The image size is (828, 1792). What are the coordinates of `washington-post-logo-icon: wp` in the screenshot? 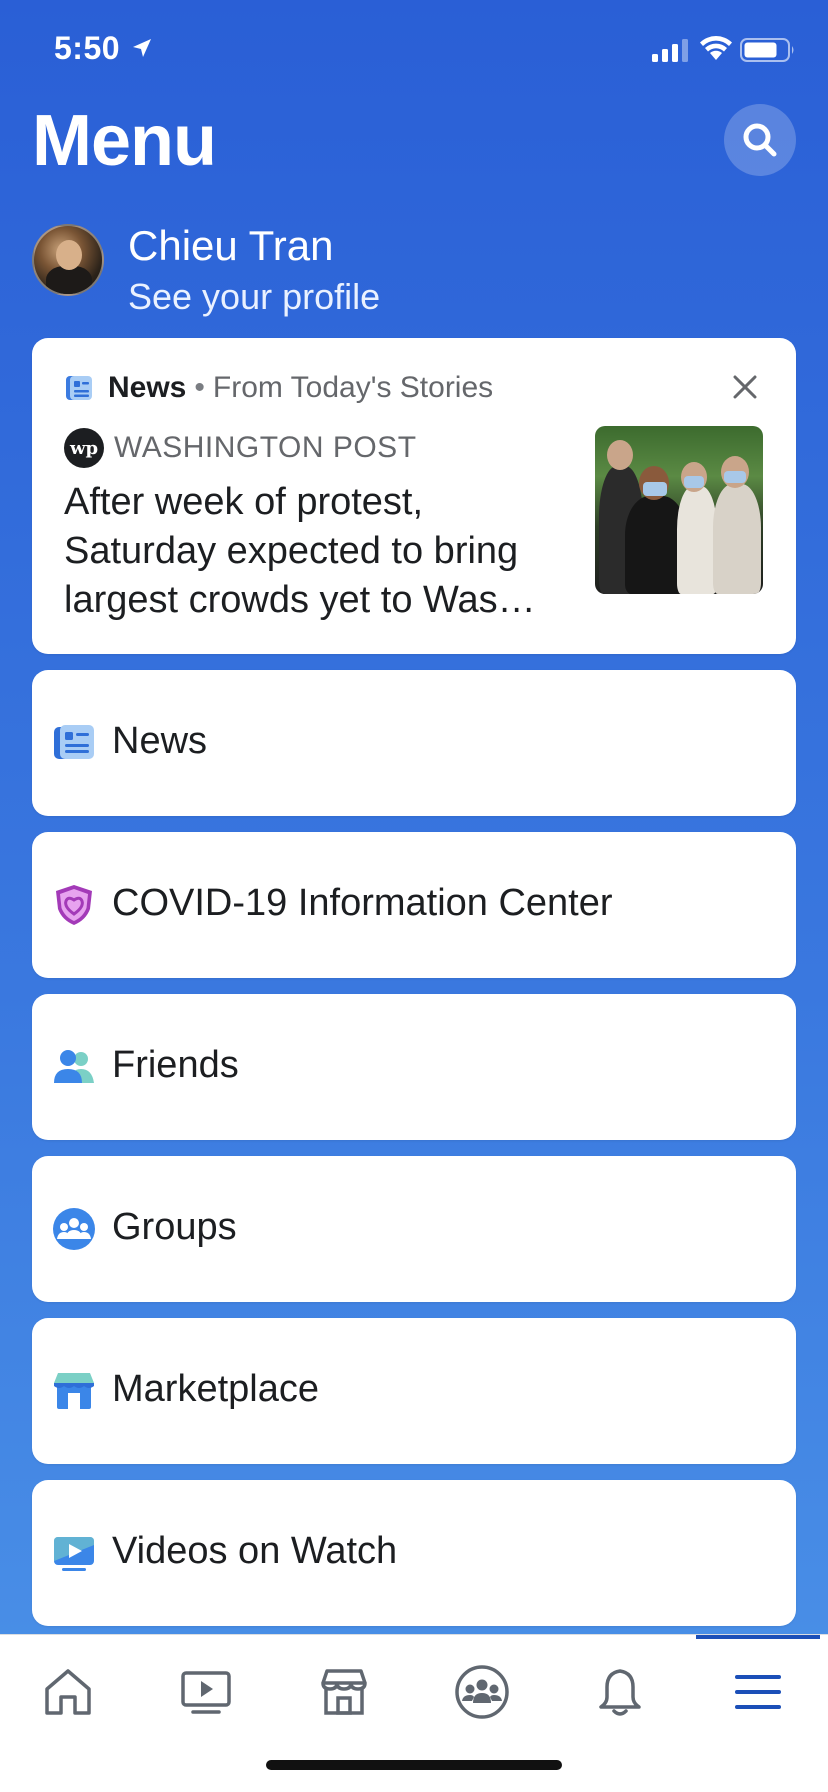 It's located at (84, 448).